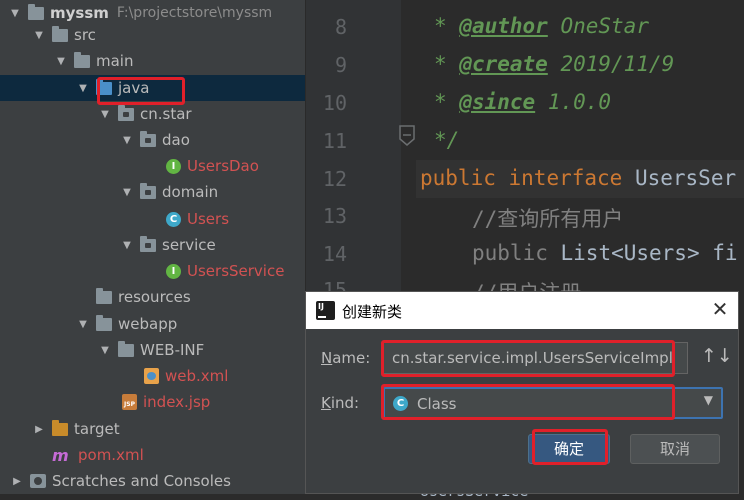 The height and width of the screenshot is (500, 744). Describe the element at coordinates (340, 403) in the screenshot. I see `kind-label: Kind:` at that location.